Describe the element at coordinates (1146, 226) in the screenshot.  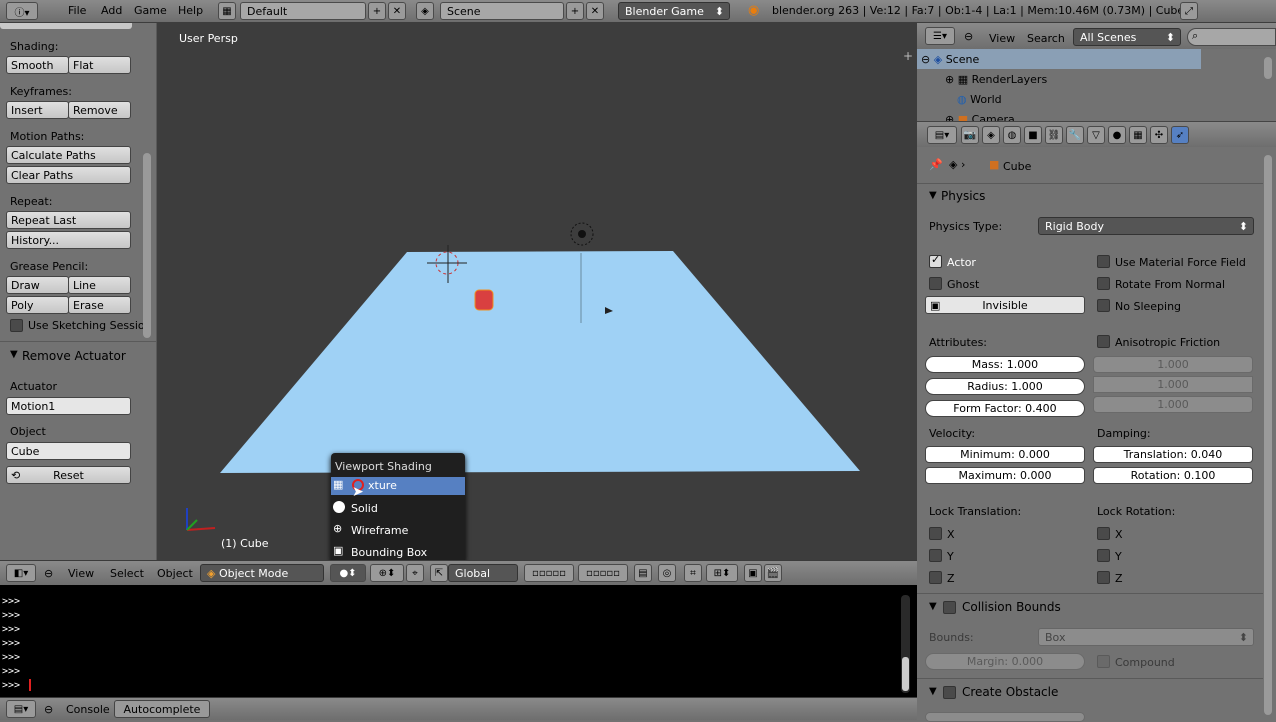
I see `physics-type-dropdown: Rigid Body ⬍` at that location.